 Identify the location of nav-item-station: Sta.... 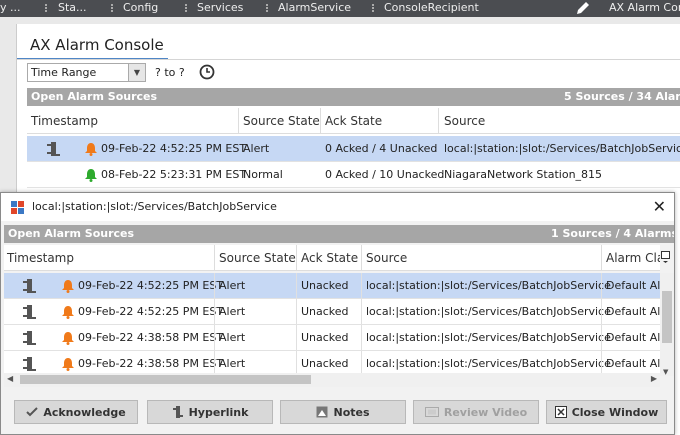
(72, 7).